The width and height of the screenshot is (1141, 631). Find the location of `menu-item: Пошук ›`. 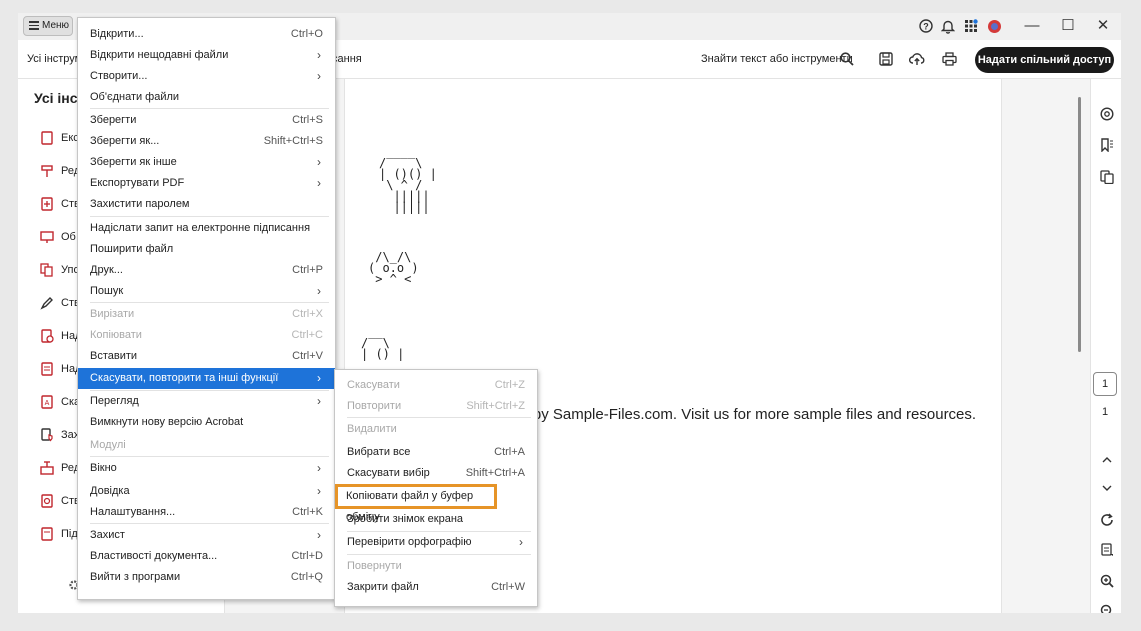

menu-item: Пошук › is located at coordinates (206, 291).